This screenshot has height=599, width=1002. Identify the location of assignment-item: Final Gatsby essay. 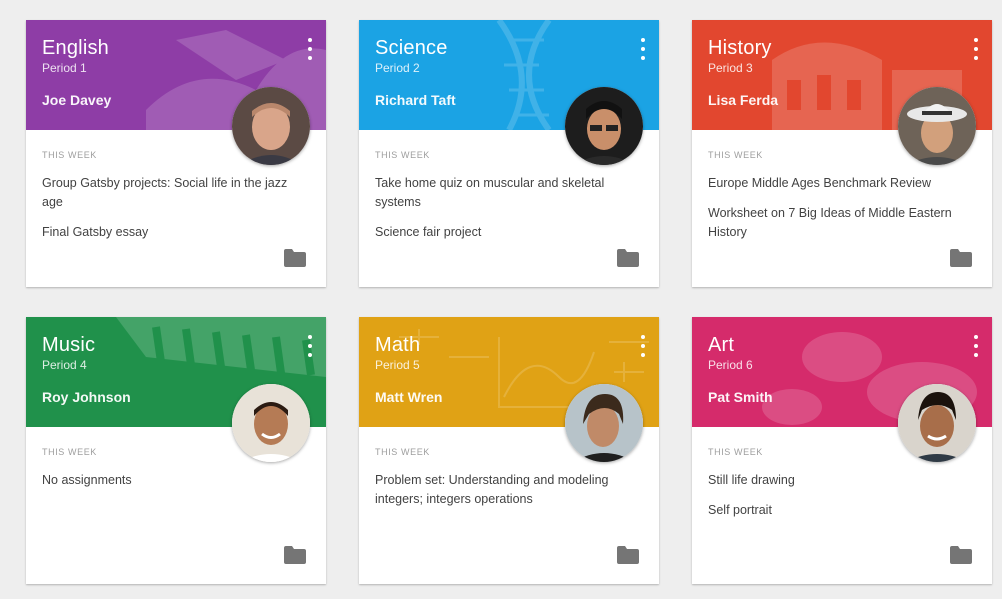
(172, 232).